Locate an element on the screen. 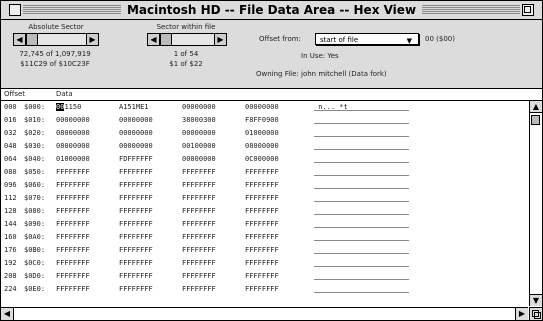 The image size is (543, 321). hex-row: 208 $0D0: FFFFFFFF FFFFFFFF FFFFFFFF FFFFFFFF is located at coordinates (264, 276).